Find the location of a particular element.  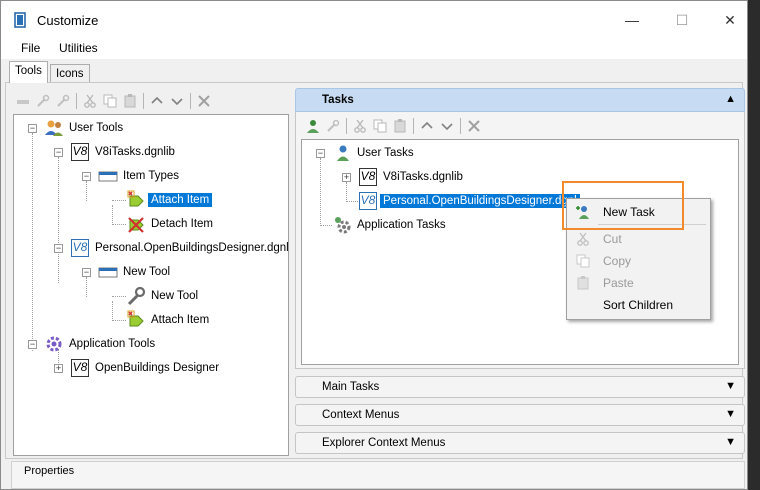

customize-app-icon is located at coordinates (20, 20).